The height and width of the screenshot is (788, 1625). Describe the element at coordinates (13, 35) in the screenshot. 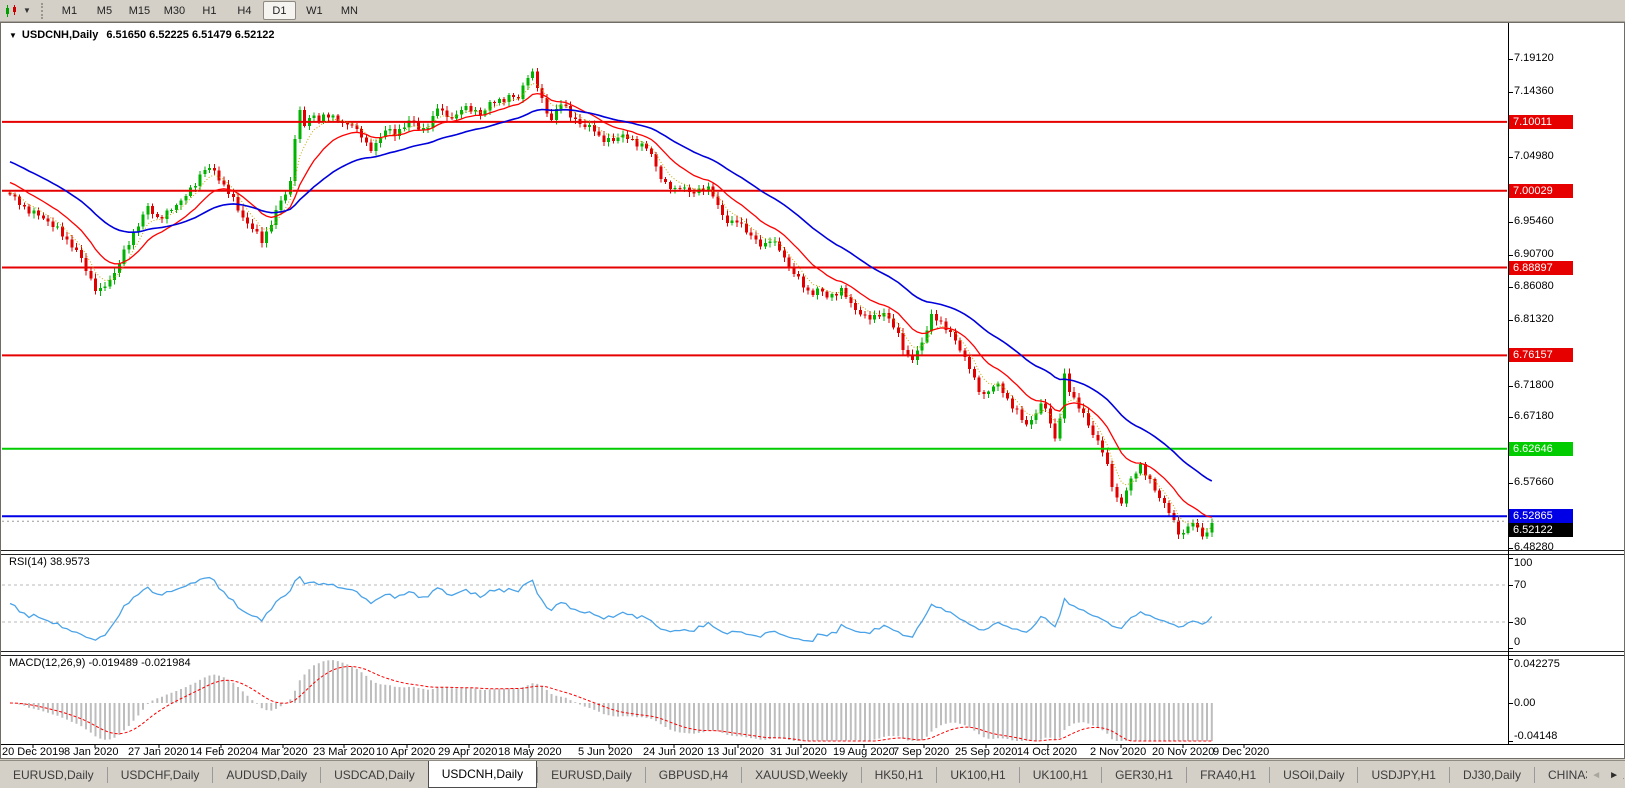

I see `chart-menu-caret-icon: ▼` at that location.